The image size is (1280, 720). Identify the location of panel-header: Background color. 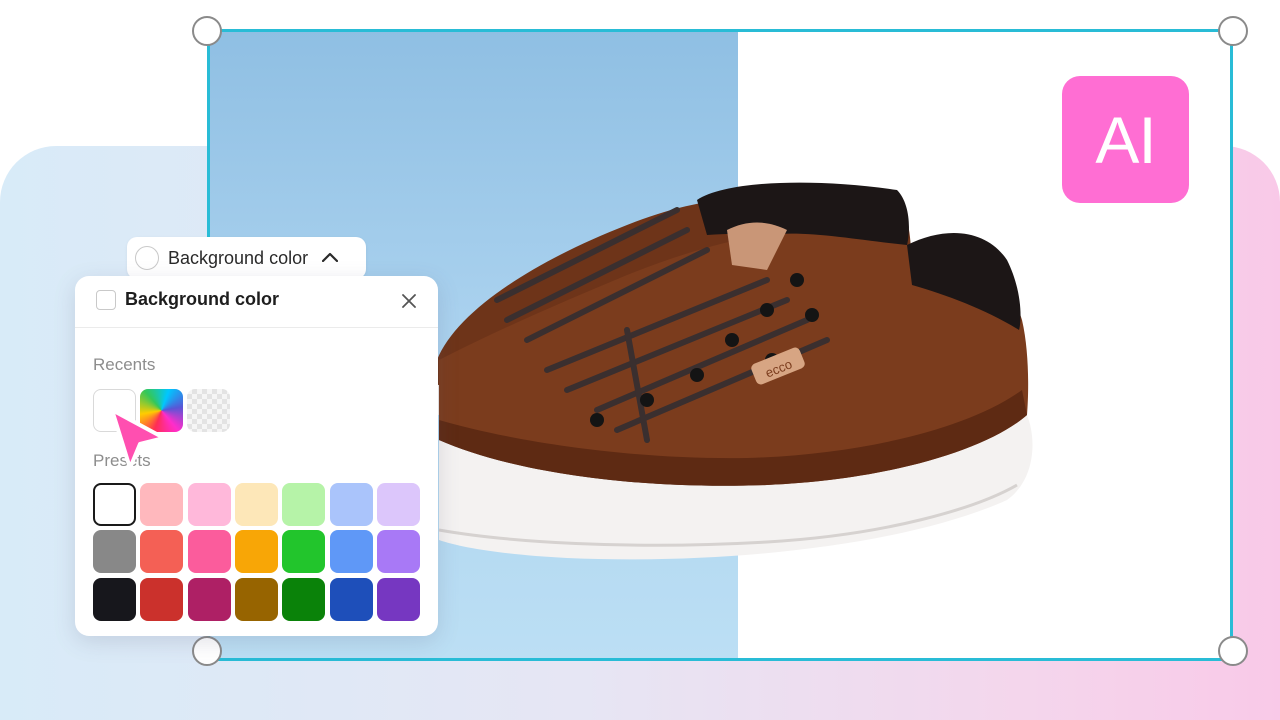
(256, 302).